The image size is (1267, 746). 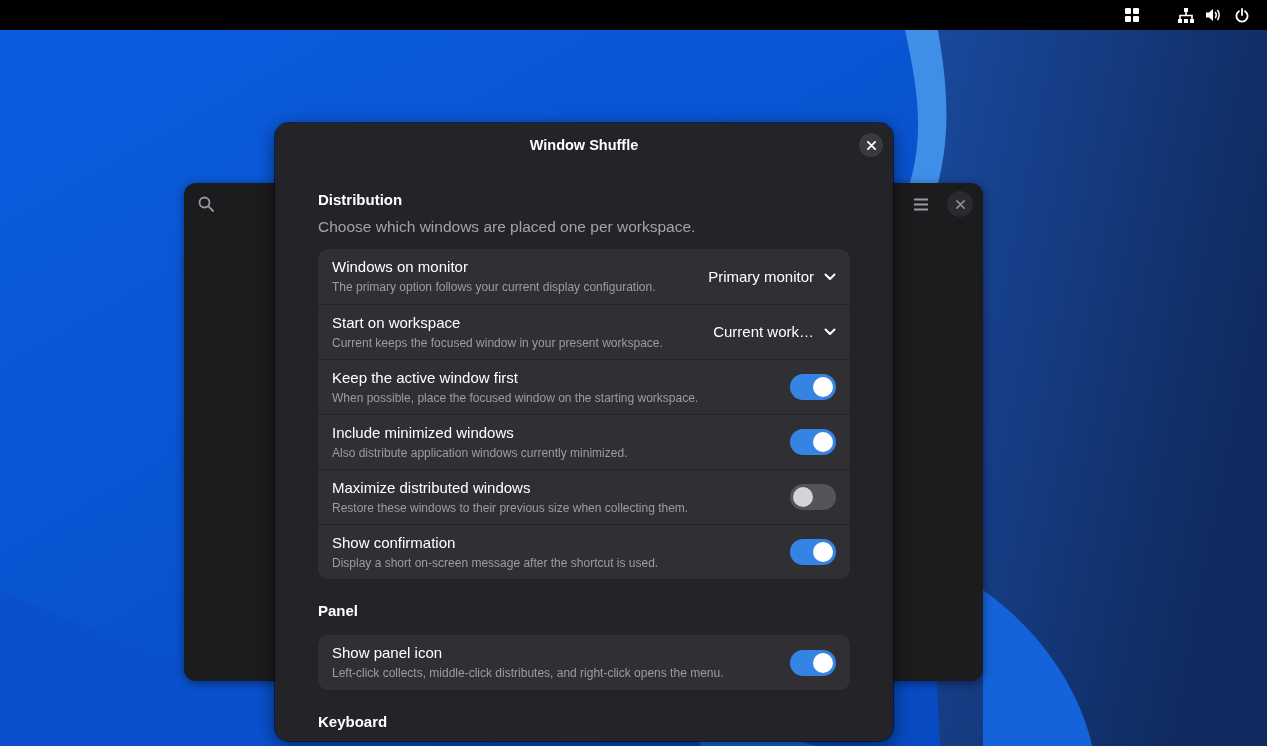 I want to click on setting-title: Show panel icon, so click(x=388, y=653).